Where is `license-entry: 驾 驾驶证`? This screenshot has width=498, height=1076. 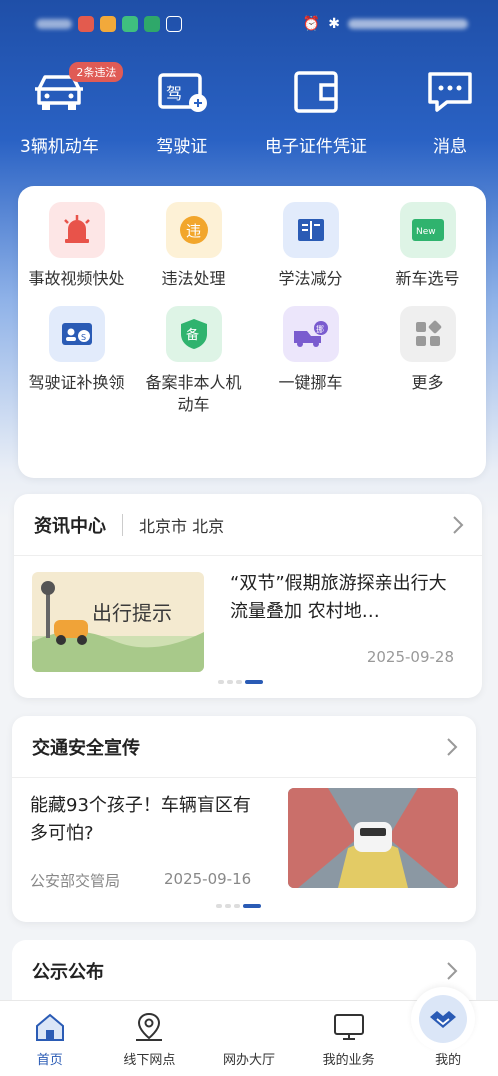 license-entry: 驾 驾驶证 is located at coordinates (182, 119).